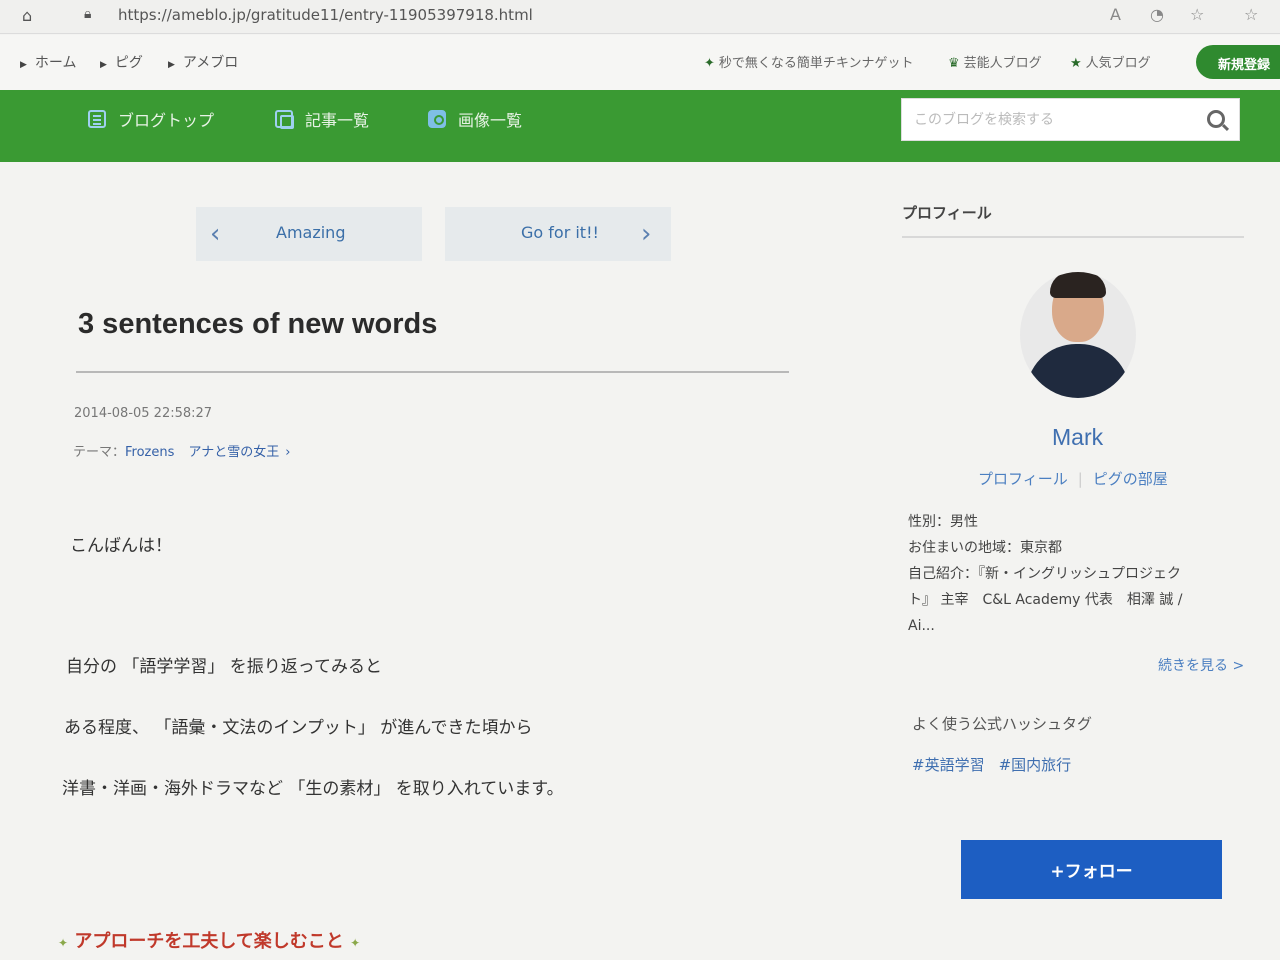  Describe the element at coordinates (151, 119) in the screenshot. I see `nav-blog-top: ブログトップ` at that location.